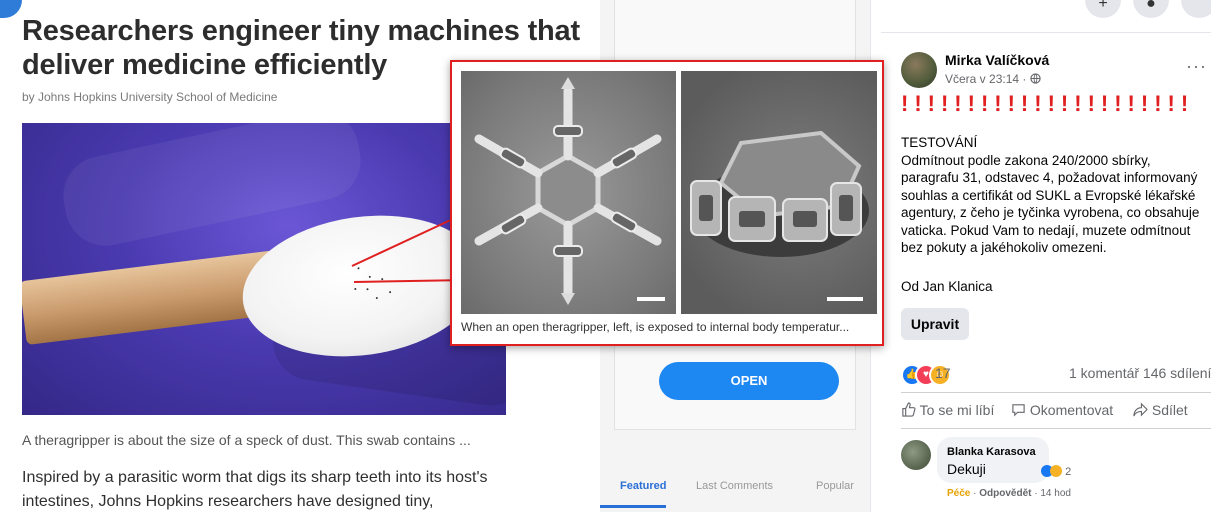 This screenshot has width=1211, height=514. I want to click on tab-popular: Popular, so click(835, 486).